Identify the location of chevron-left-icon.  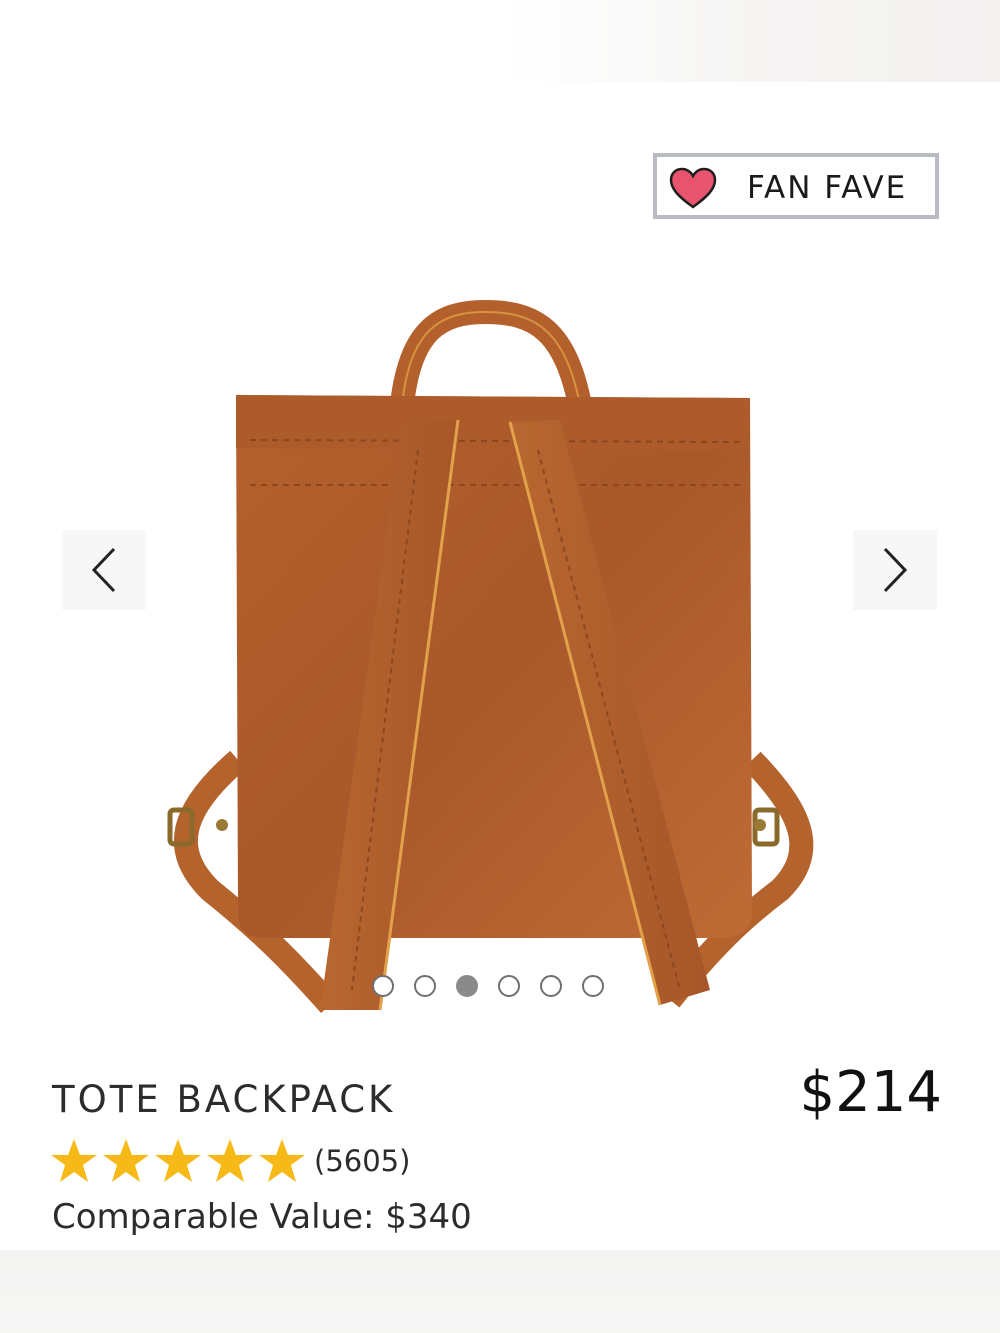
(103, 570).